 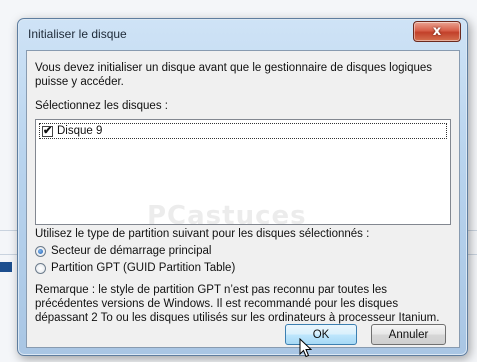 What do you see at coordinates (143, 268) in the screenshot?
I see `radio-gpt-label: Partition GPT (GUID Partition Table)` at bounding box center [143, 268].